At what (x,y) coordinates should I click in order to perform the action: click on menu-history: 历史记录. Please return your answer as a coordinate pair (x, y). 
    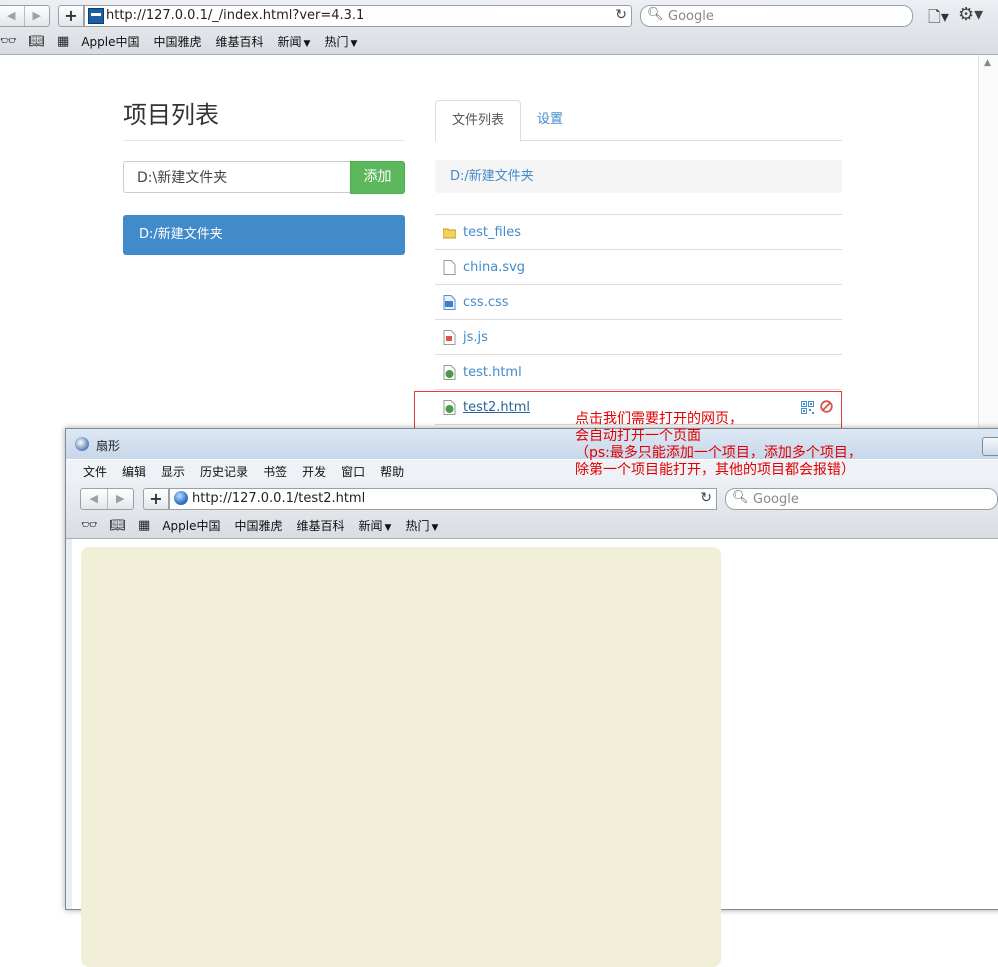
    Looking at the image, I should click on (224, 471).